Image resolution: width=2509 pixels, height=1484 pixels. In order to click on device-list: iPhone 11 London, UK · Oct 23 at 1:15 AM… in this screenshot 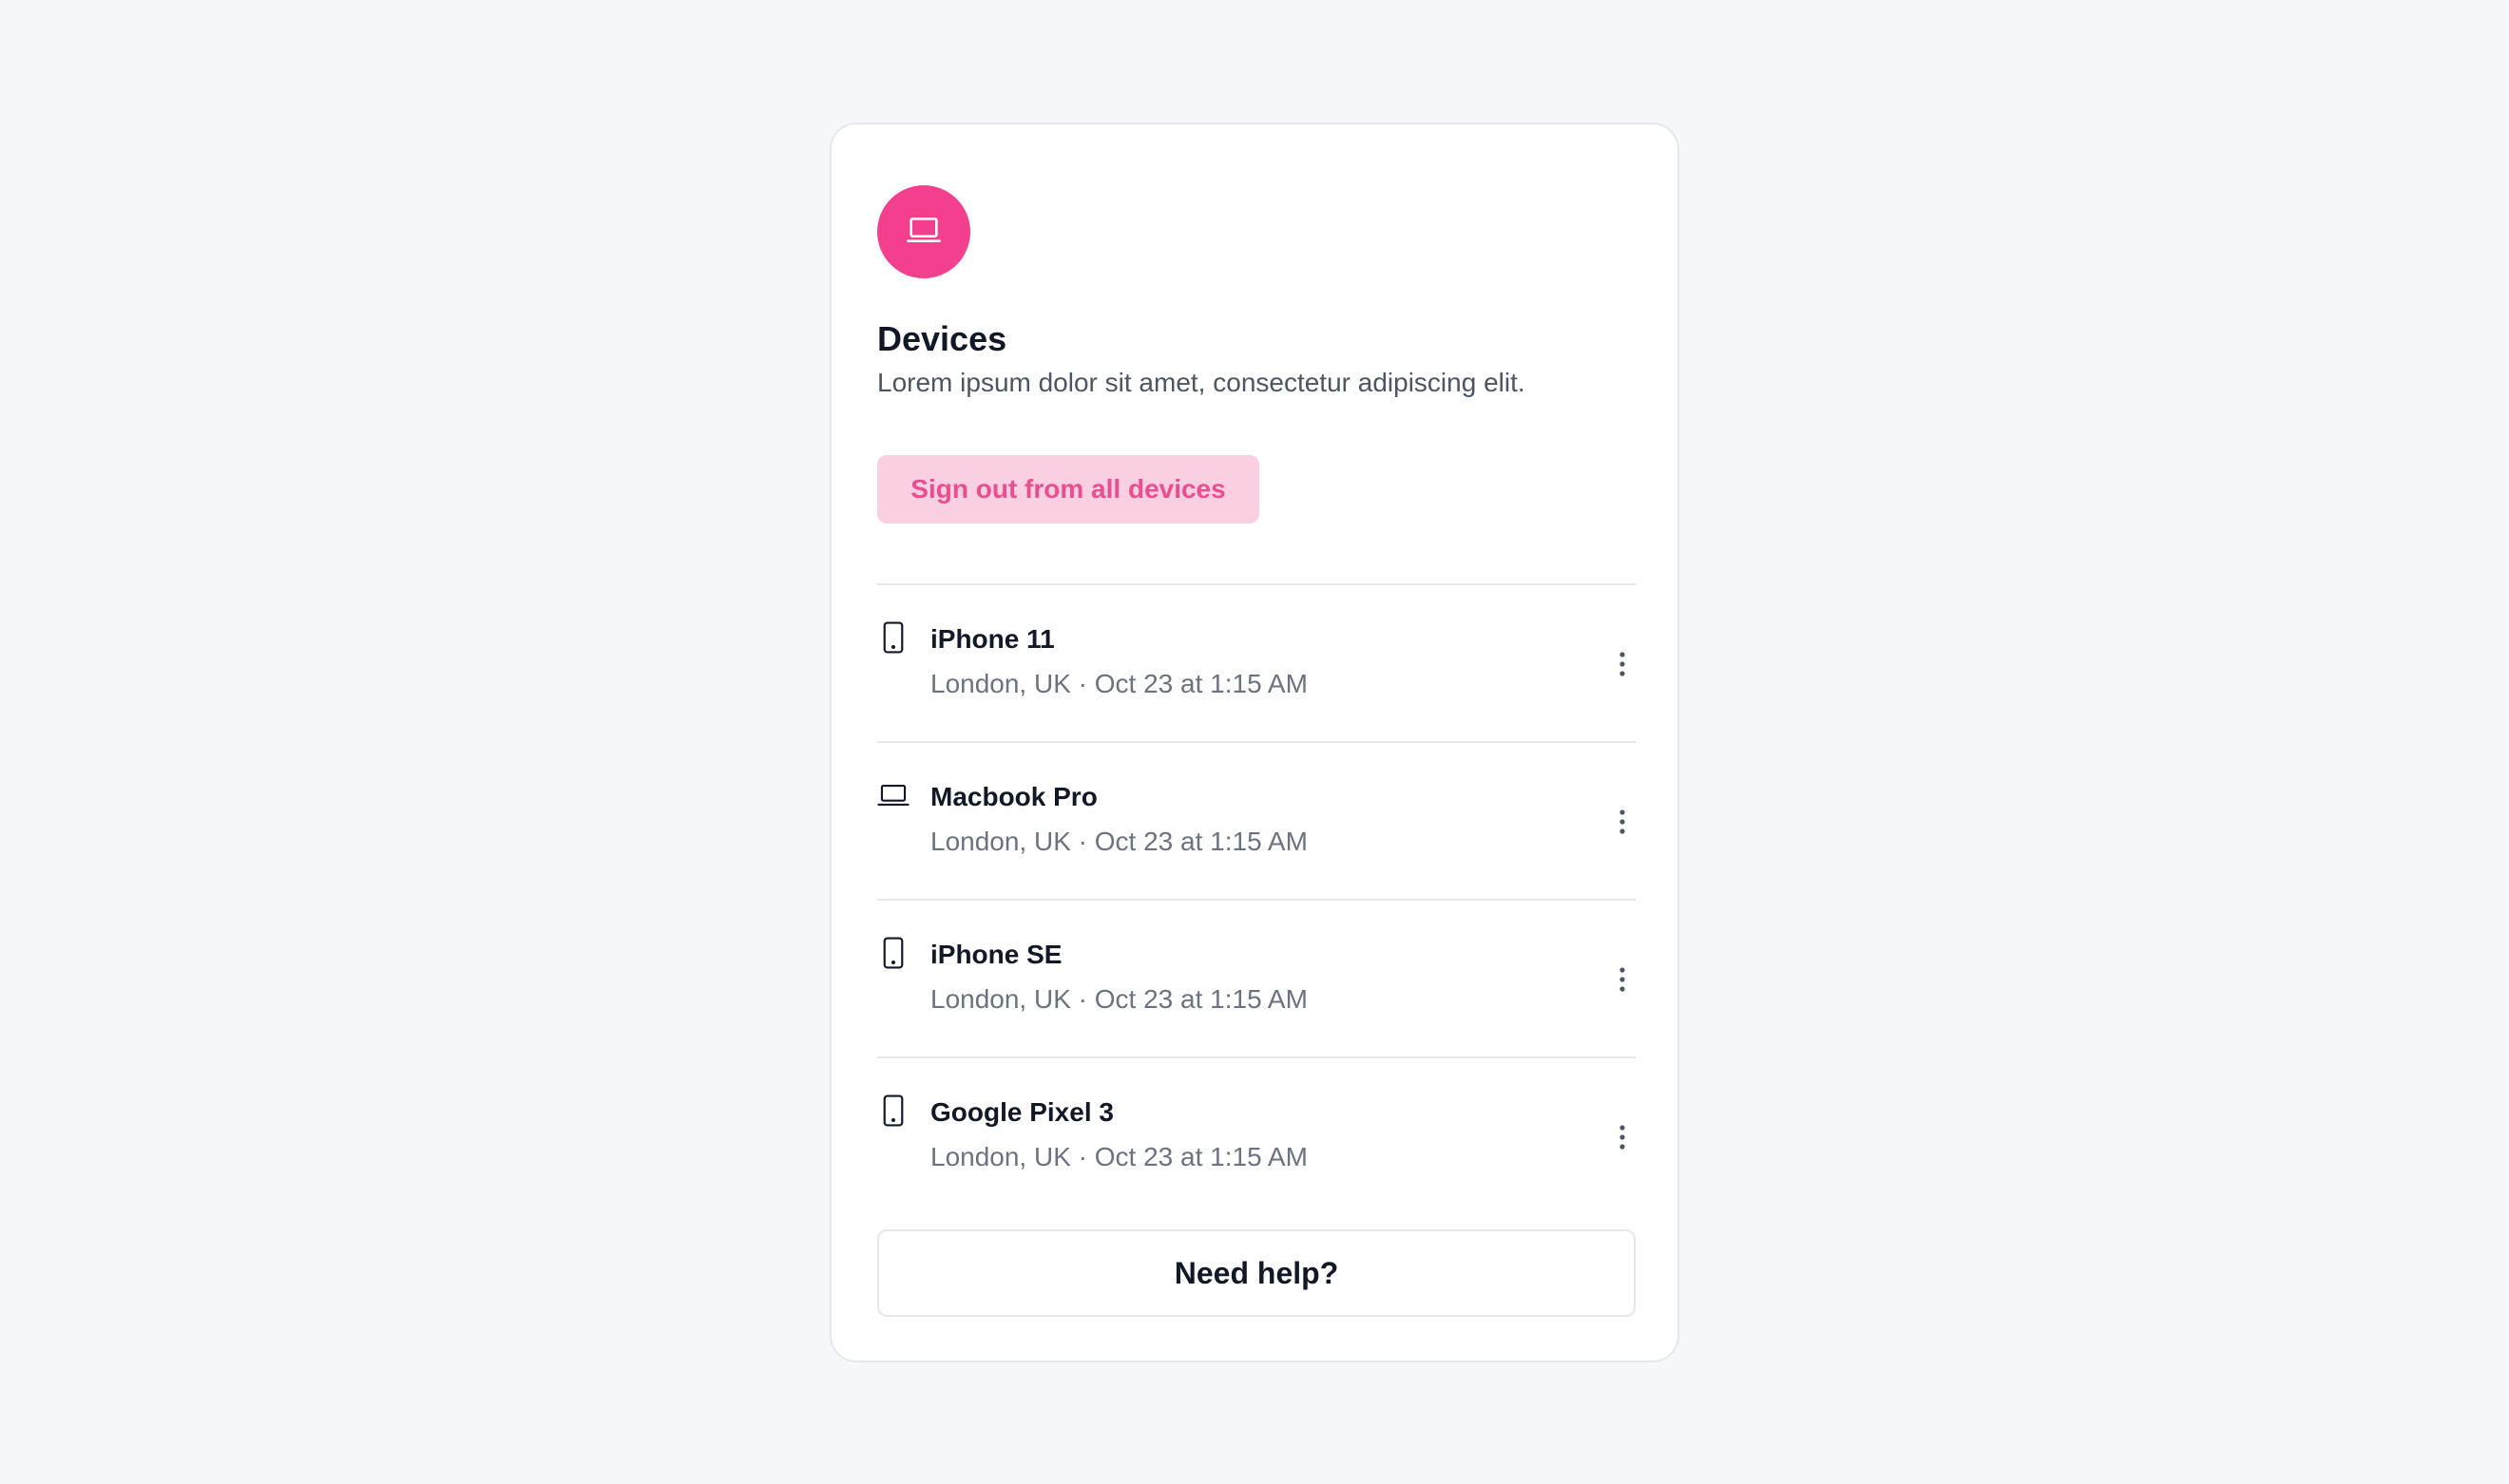, I will do `click(1257, 899)`.